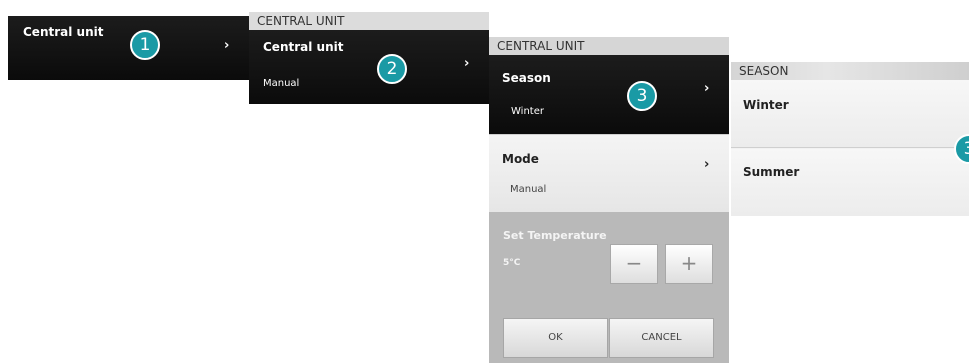 This screenshot has width=969, height=363. What do you see at coordinates (609, 173) in the screenshot?
I see `mode-item: Mode Manual ›` at bounding box center [609, 173].